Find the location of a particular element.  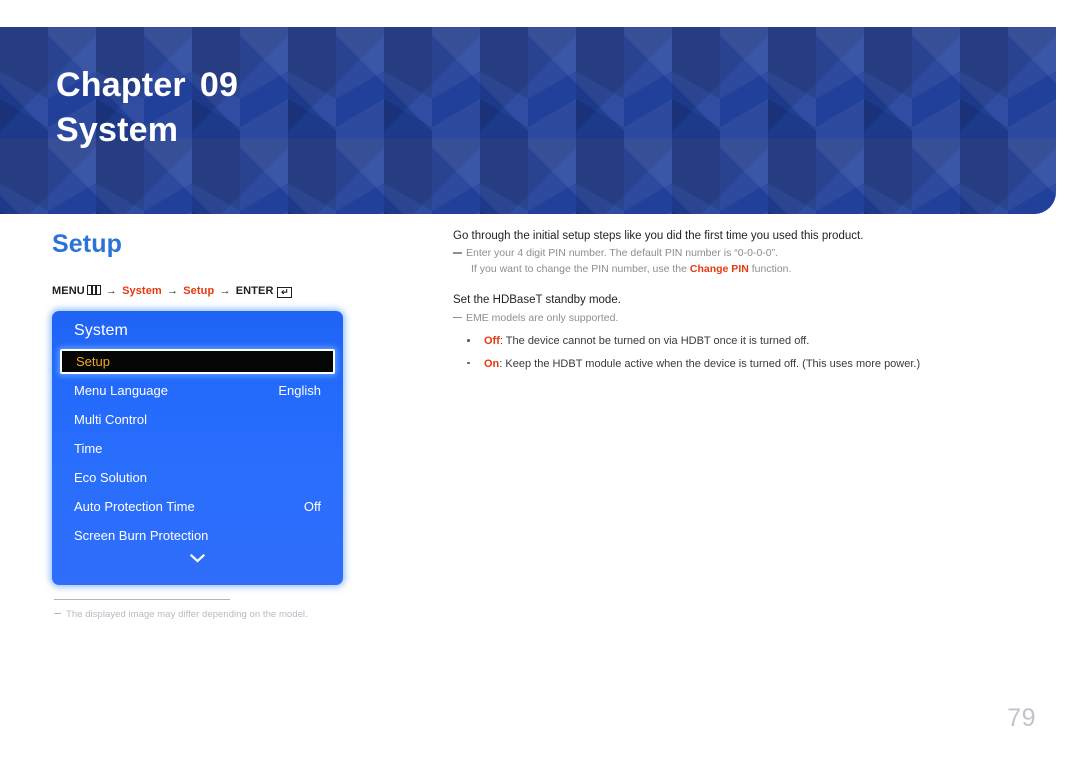

osd-item-label: Auto Protection Time is located at coordinates (134, 506).